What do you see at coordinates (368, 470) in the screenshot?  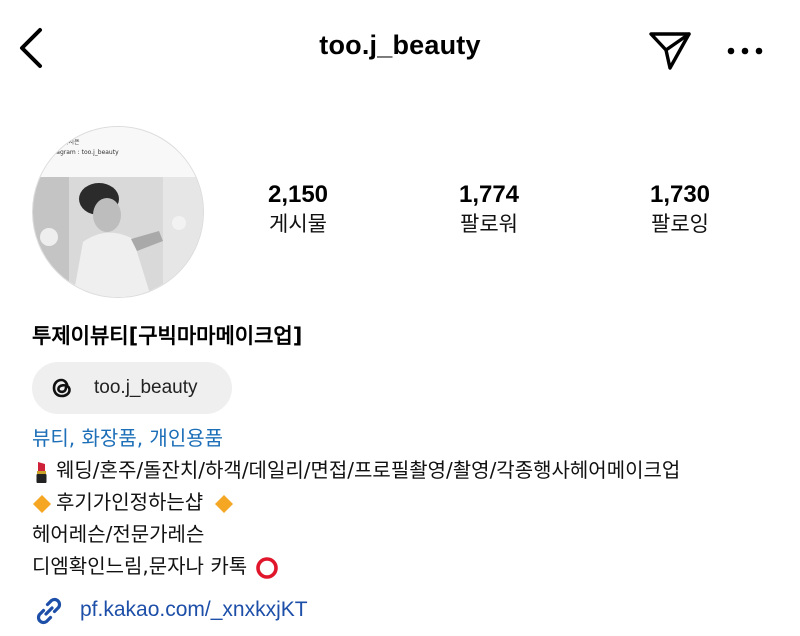 I see `bio-line-1-text: 웨딩/혼주/돌잔치/하객/데일리/면접/프로필촬영/촬영/각종행사헤어메이크업` at bounding box center [368, 470].